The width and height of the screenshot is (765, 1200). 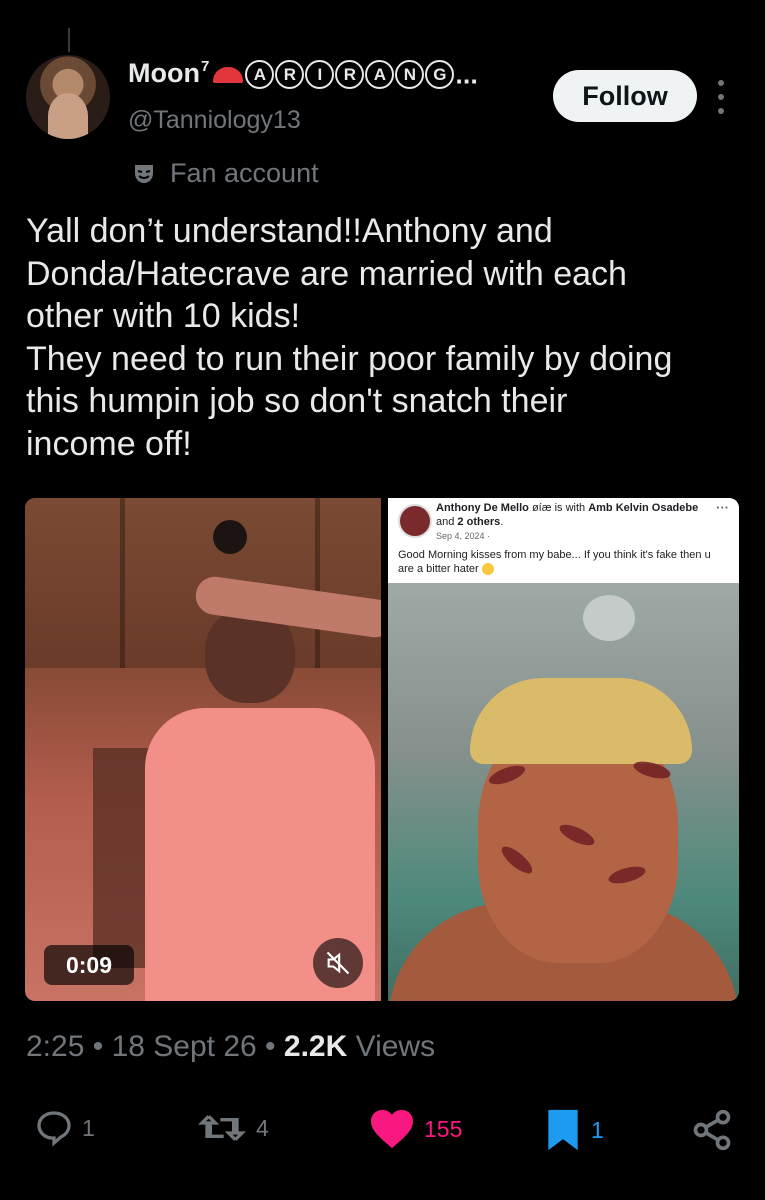 I want to click on theater-mask-icon, so click(x=144, y=173).